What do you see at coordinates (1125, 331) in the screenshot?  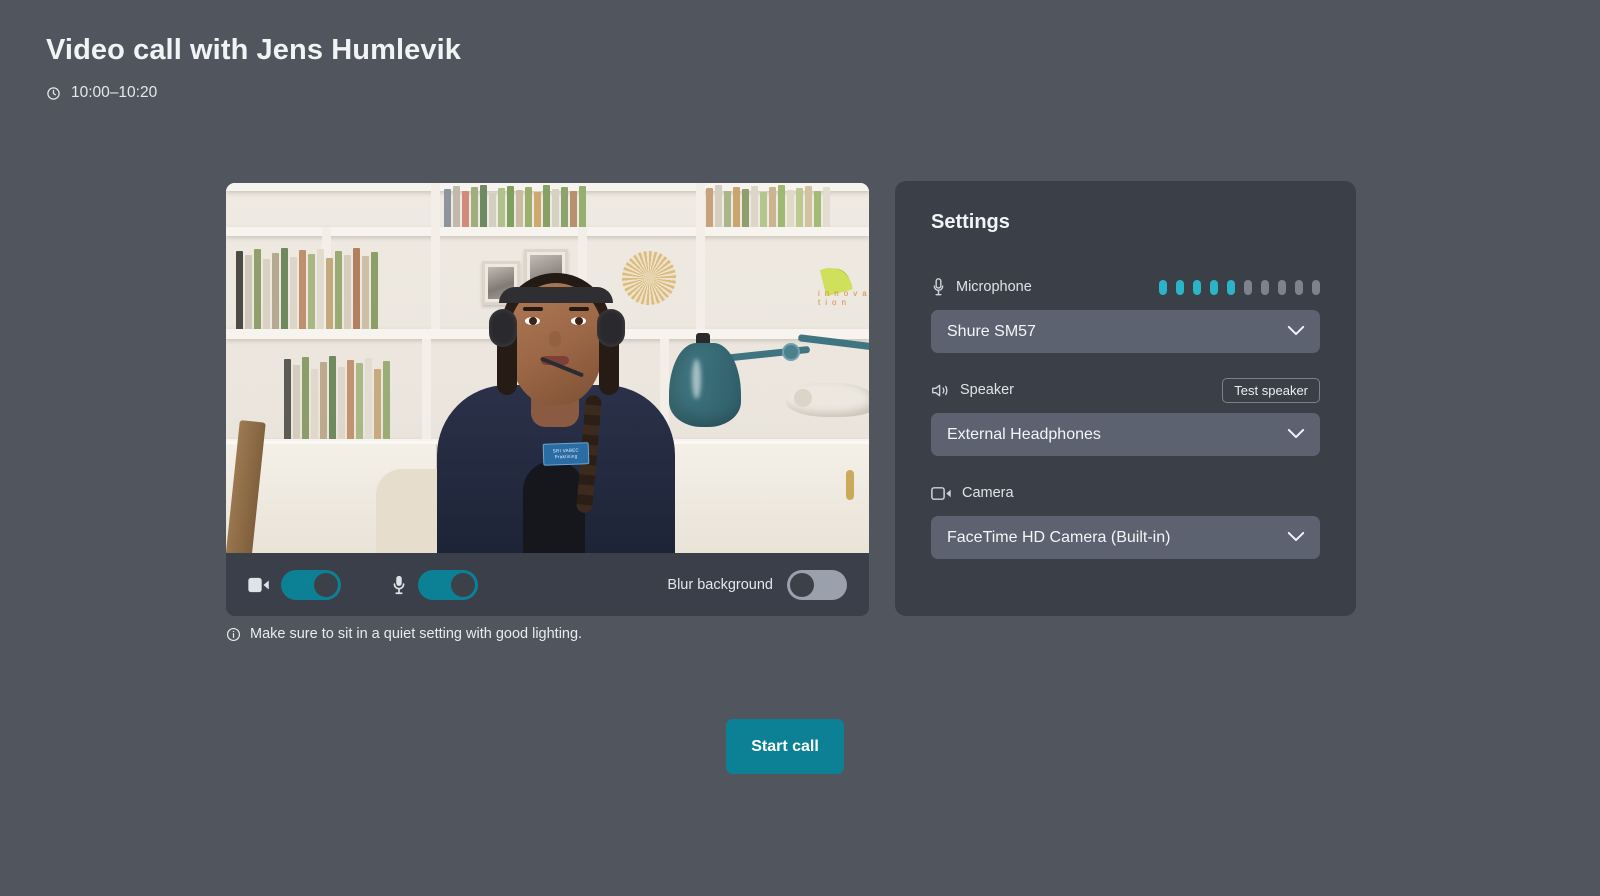 I see `microphone-select: Shure SM57` at bounding box center [1125, 331].